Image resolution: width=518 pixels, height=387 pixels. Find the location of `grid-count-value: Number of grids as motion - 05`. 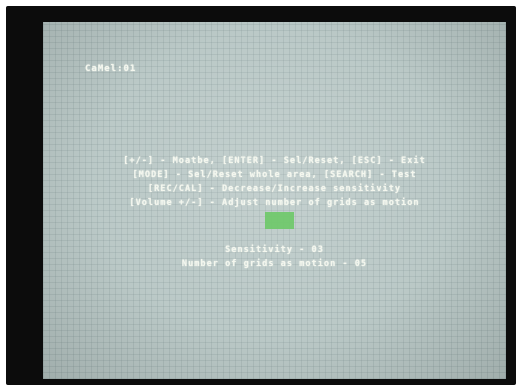

grid-count-value: Number of grids as motion - 05 is located at coordinates (274, 264).